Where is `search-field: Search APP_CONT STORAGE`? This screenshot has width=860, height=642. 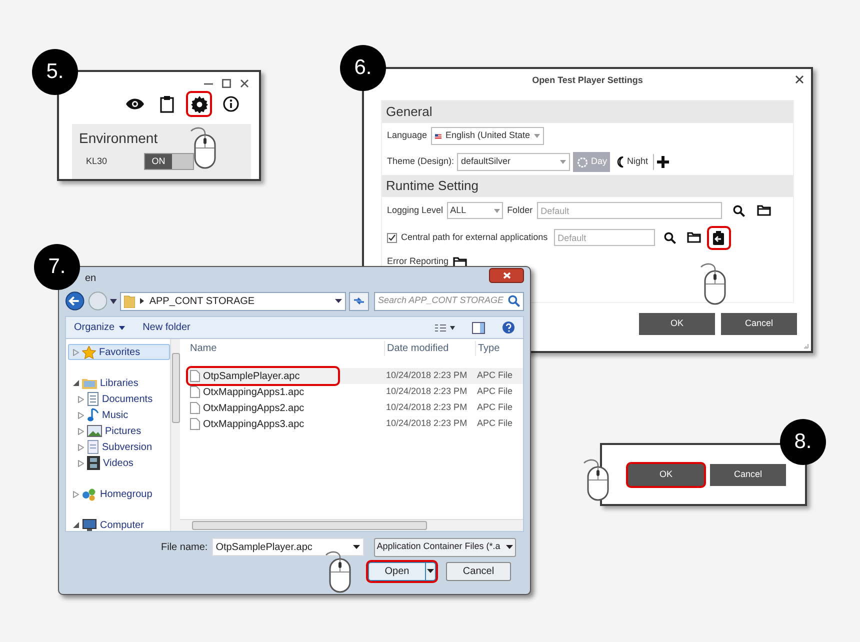
search-field: Search APP_CONT STORAGE is located at coordinates (449, 301).